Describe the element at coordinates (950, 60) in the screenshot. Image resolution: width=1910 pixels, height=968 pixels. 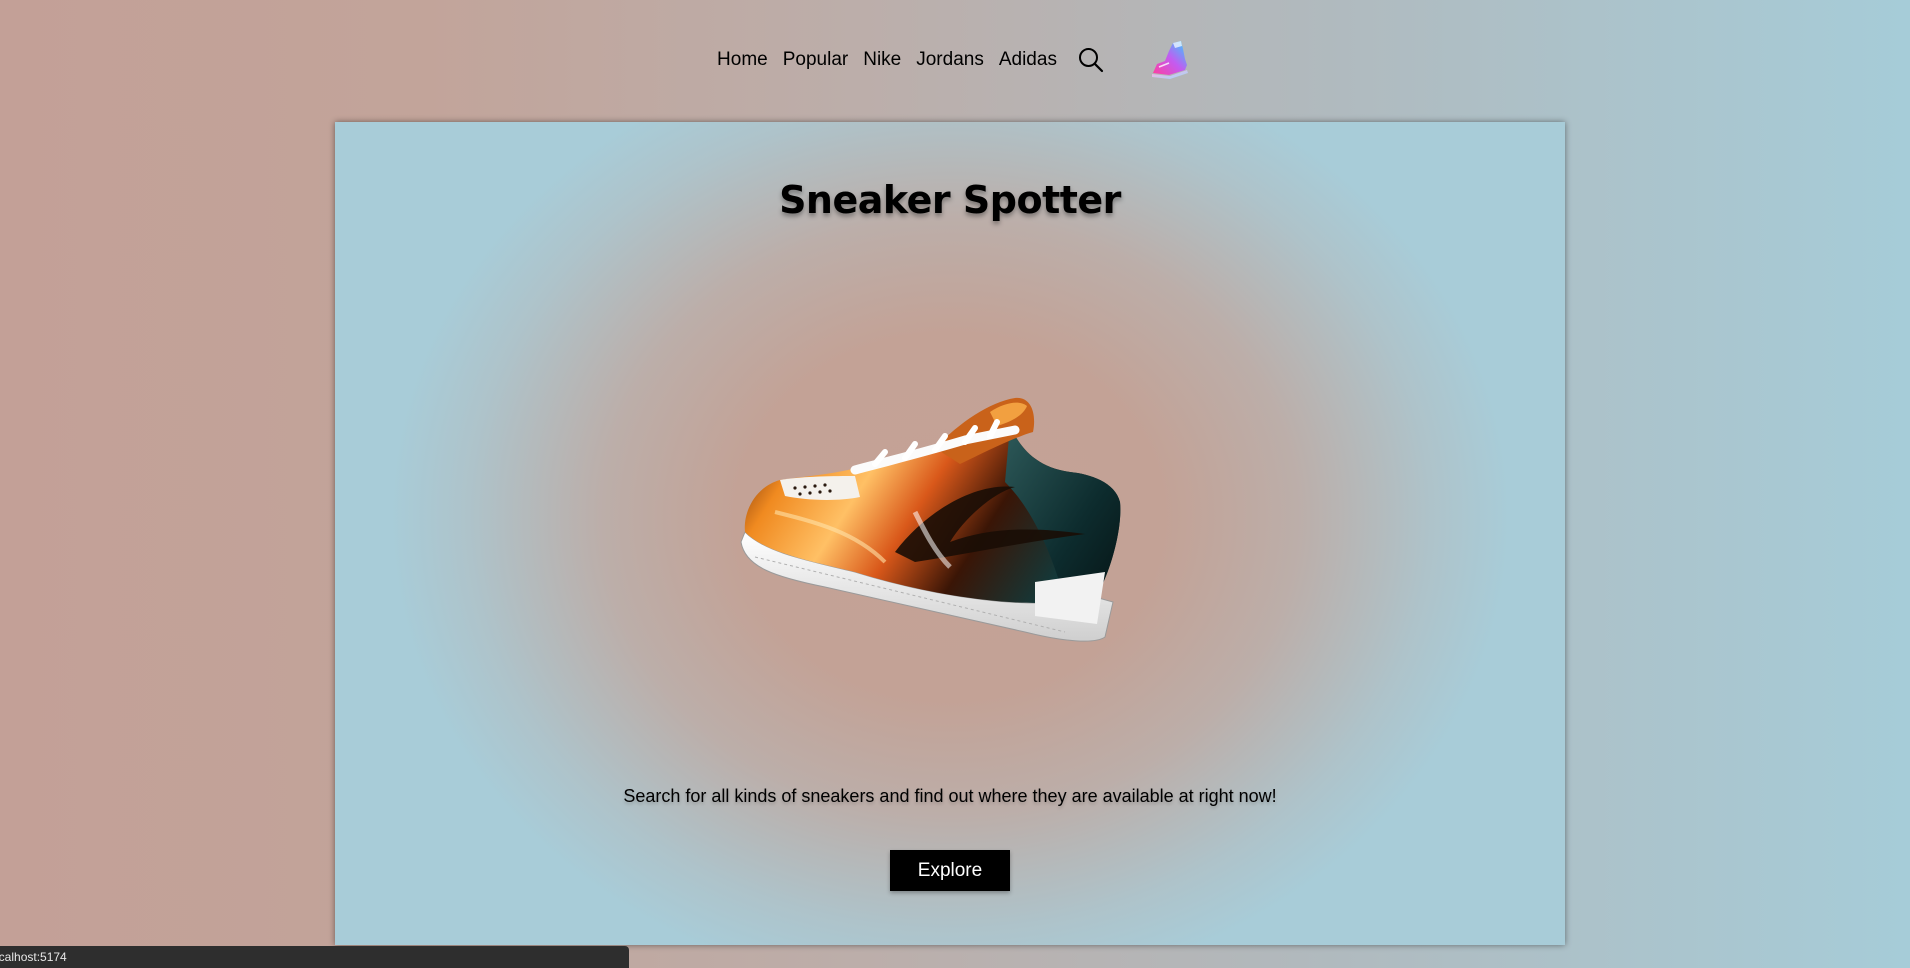
I see `nav-jordans: Jordans` at that location.